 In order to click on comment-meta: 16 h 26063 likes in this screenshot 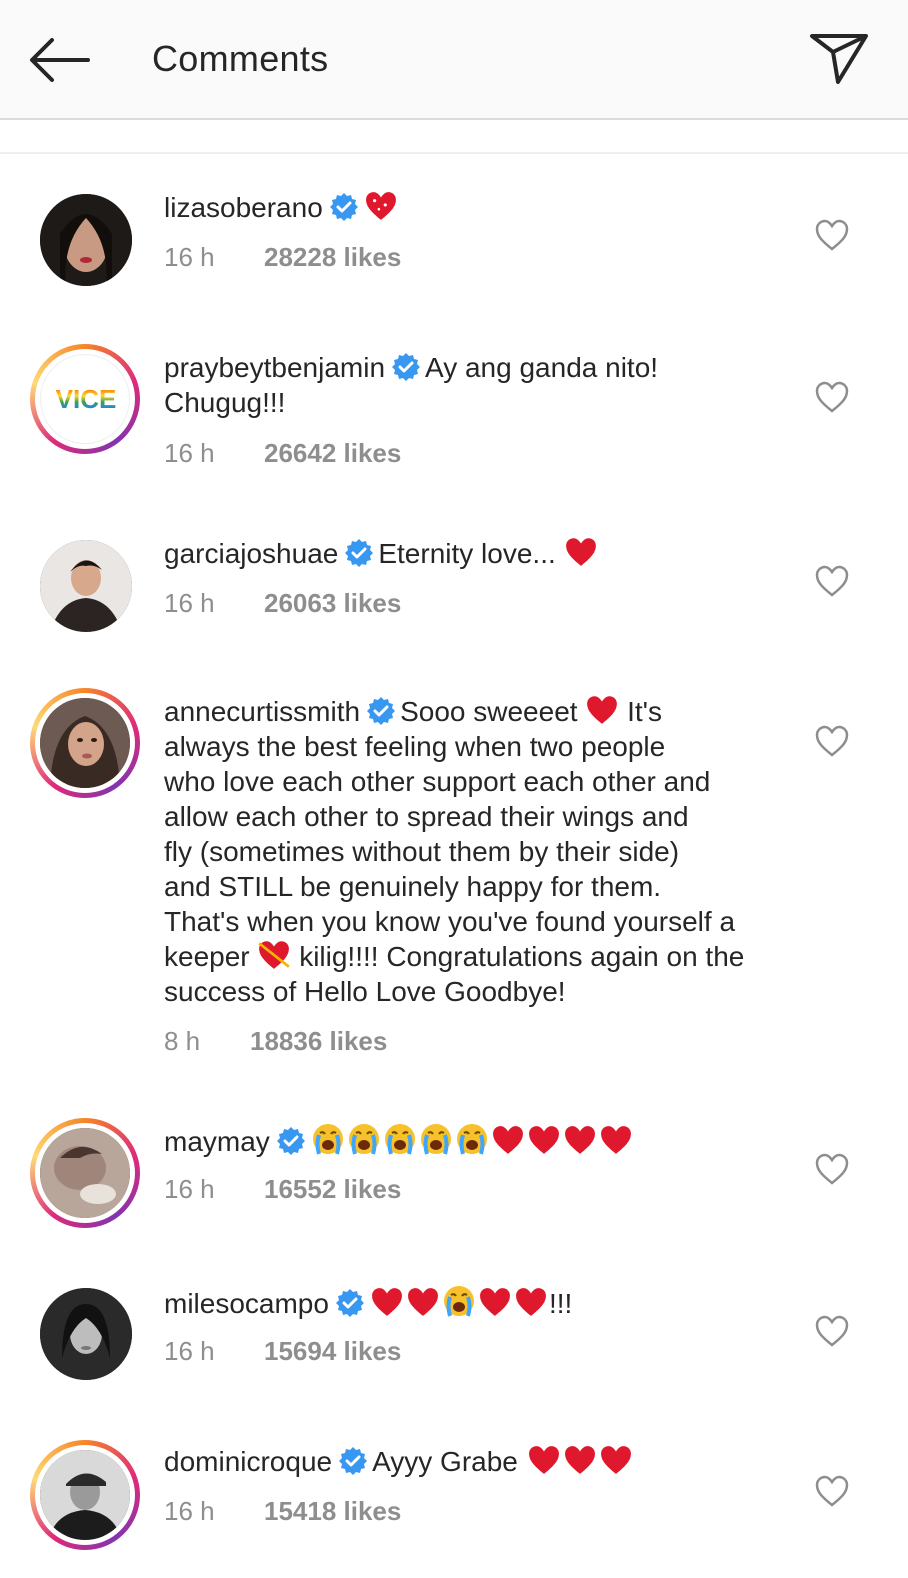, I will do `click(282, 603)`.